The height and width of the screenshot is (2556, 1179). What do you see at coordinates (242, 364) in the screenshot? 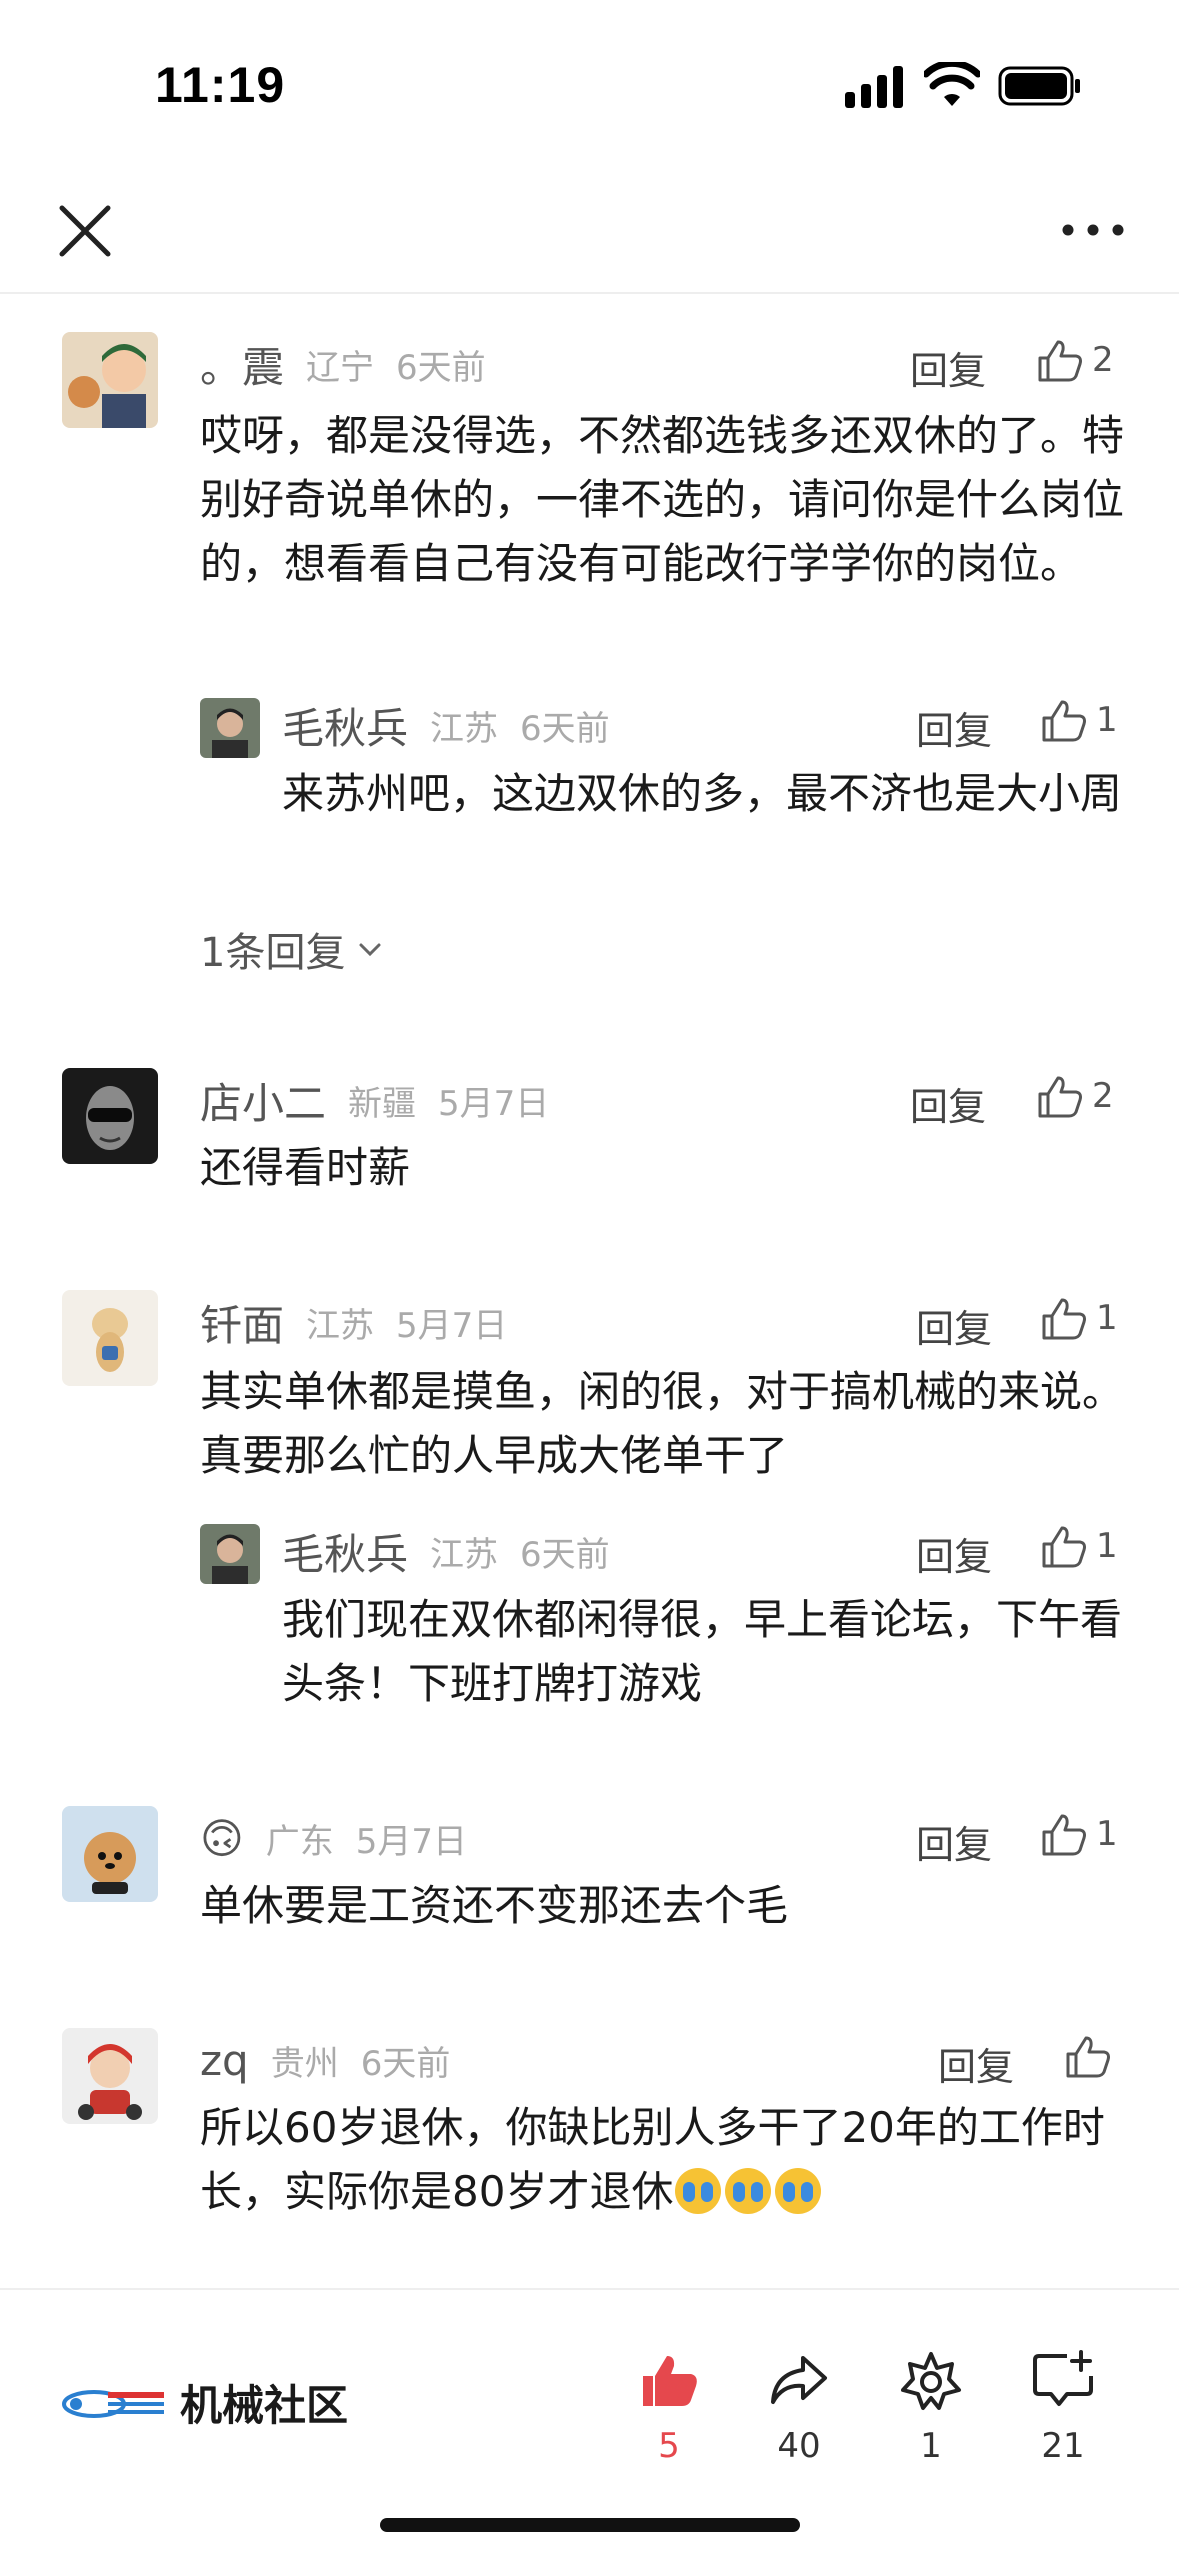
I see `comment-author: 。震` at bounding box center [242, 364].